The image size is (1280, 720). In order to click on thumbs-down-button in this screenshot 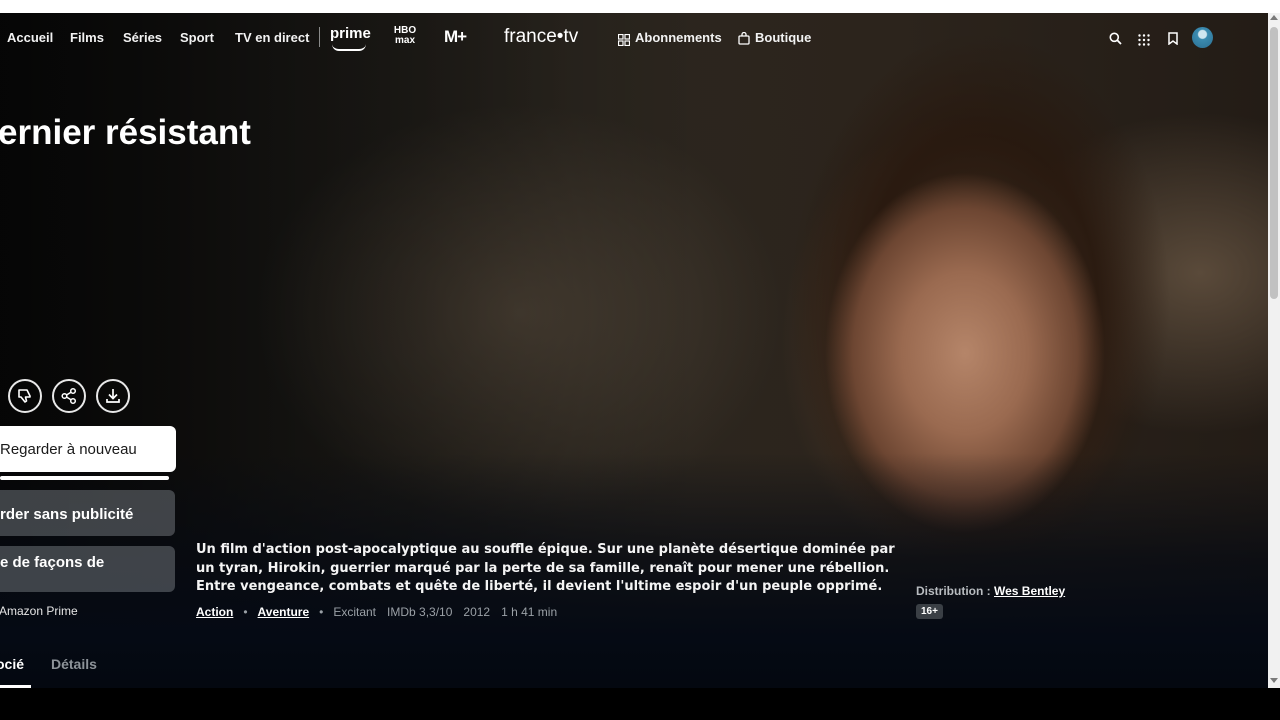, I will do `click(25, 396)`.